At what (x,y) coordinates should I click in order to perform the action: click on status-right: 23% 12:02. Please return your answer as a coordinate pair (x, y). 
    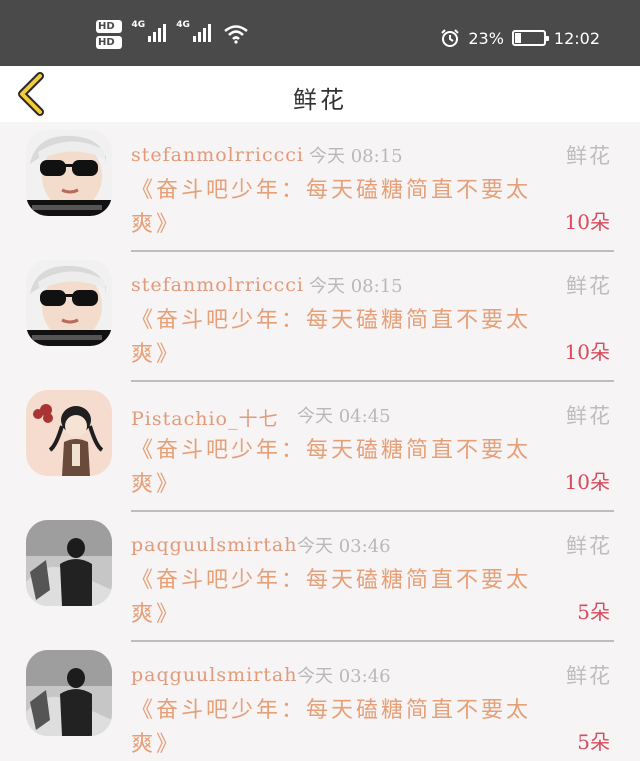
    Looking at the image, I should click on (520, 38).